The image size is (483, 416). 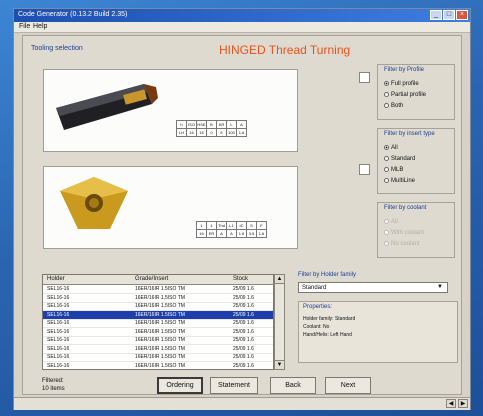 What do you see at coordinates (191, 124) in the screenshot?
I see `spec-cell: ISO` at bounding box center [191, 124].